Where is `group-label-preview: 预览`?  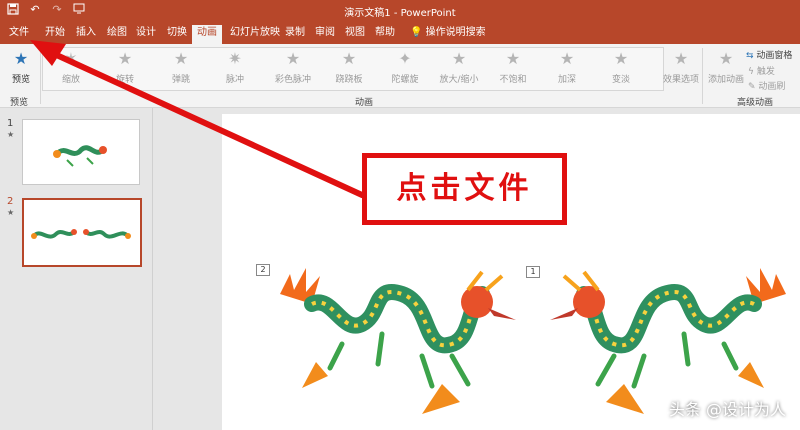 group-label-preview: 预览 is located at coordinates (19, 103).